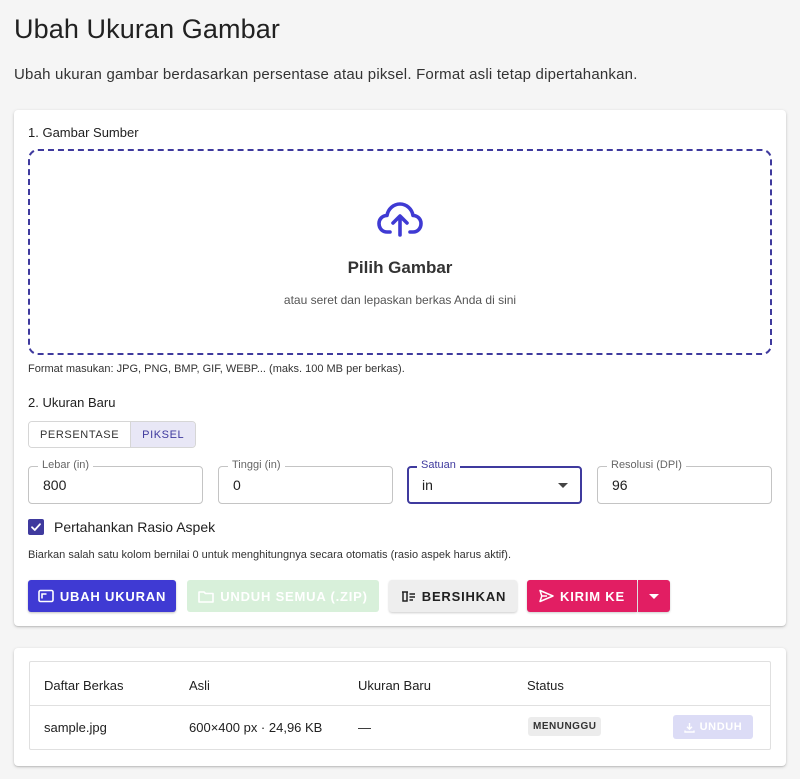 This screenshot has height=779, width=800. I want to click on dpi-field: Resolusi (DPI) 96, so click(684, 481).